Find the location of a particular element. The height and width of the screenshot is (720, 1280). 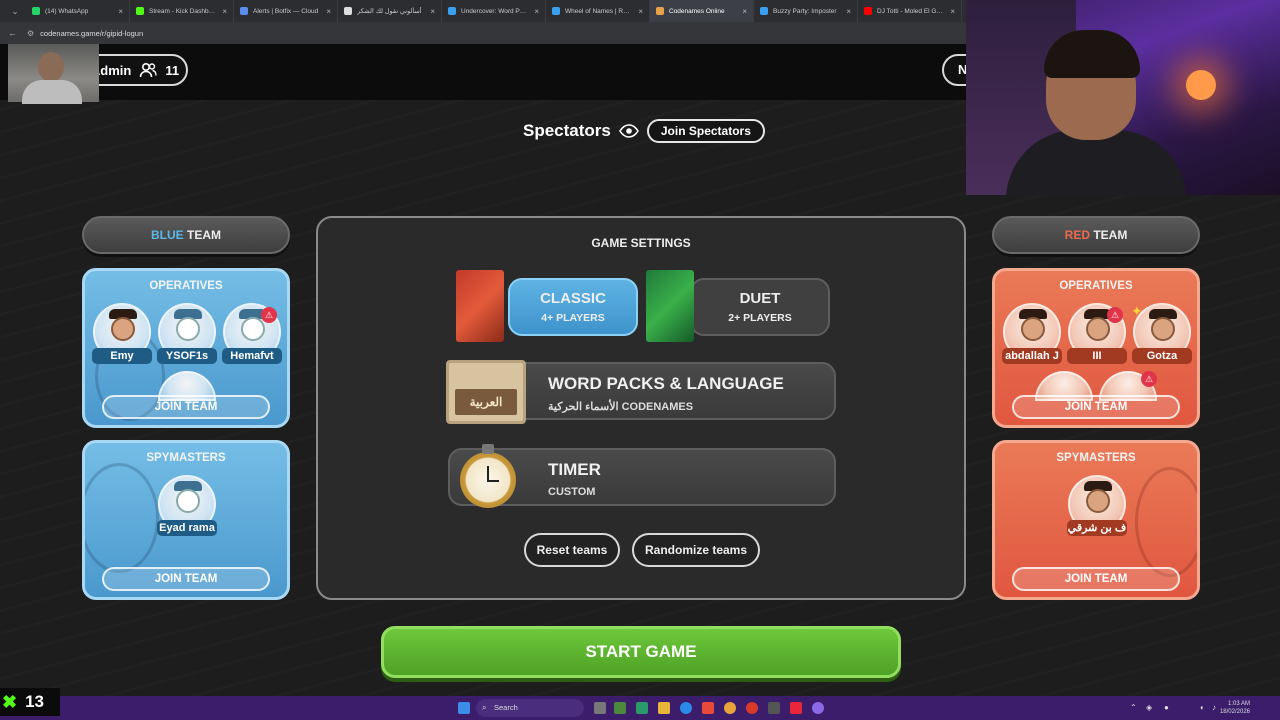

player-name: Gotza is located at coordinates (1162, 356).